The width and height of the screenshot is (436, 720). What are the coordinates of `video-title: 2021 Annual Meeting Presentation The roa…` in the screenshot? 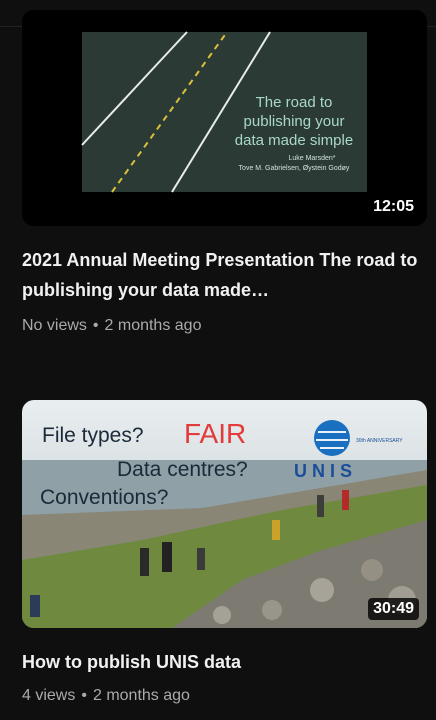 It's located at (222, 275).